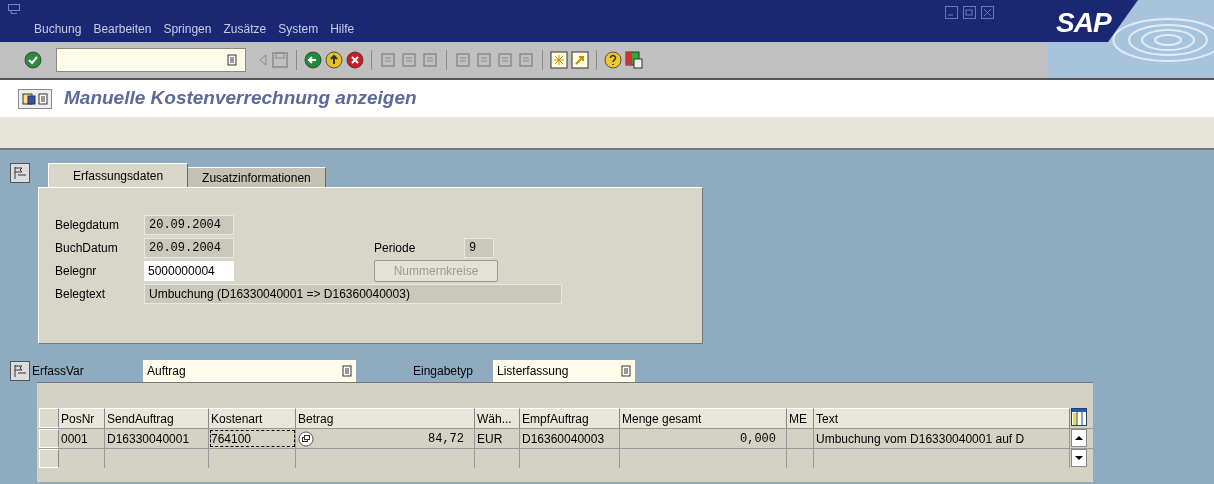 The width and height of the screenshot is (1214, 484). I want to click on menu-item: Buchung, so click(58, 29).